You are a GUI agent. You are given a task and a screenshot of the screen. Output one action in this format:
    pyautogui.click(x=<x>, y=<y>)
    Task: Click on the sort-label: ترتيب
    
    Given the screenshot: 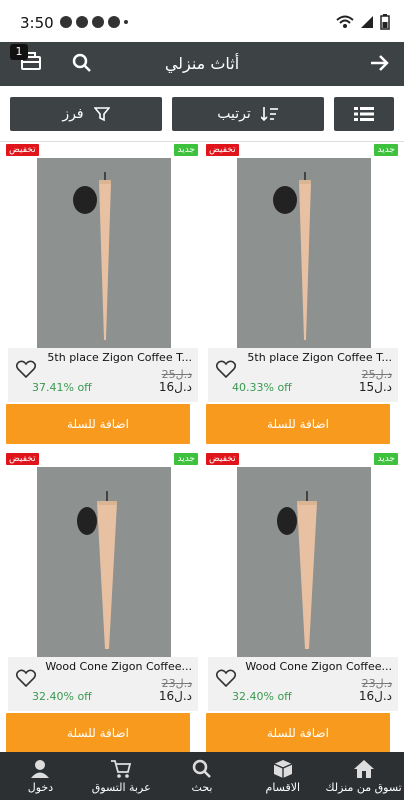 What is the action you would take?
    pyautogui.click(x=234, y=114)
    